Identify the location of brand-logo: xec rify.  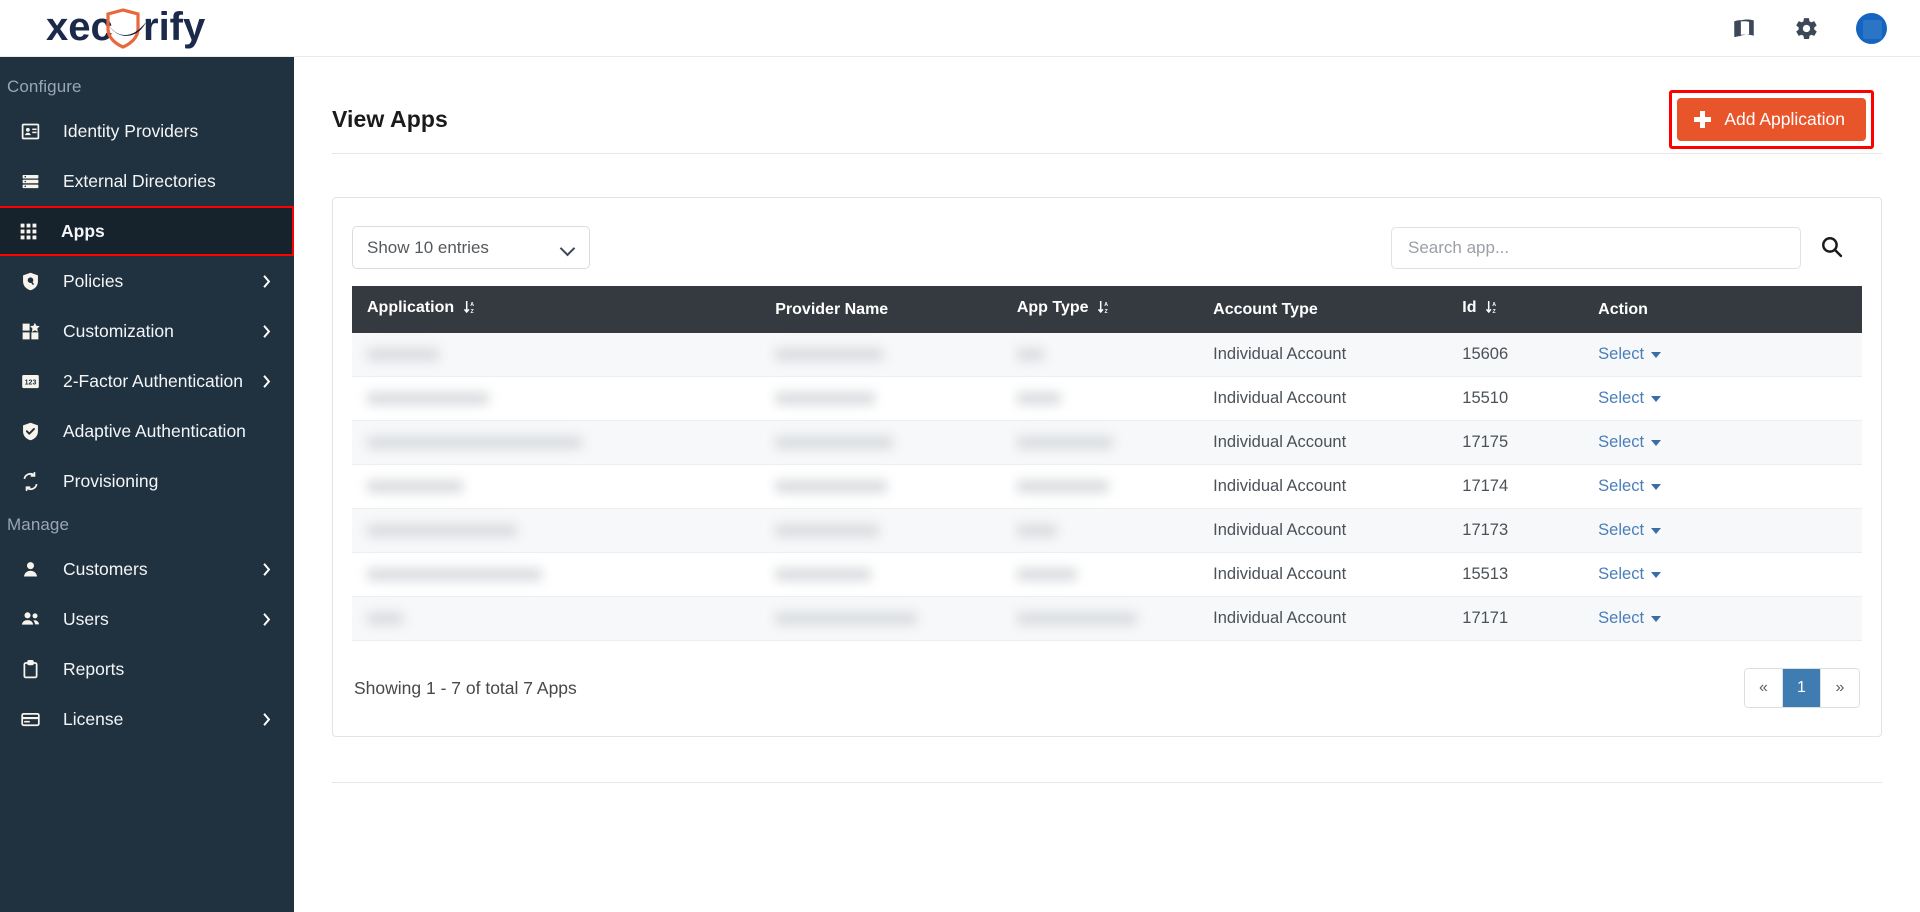
(141, 28).